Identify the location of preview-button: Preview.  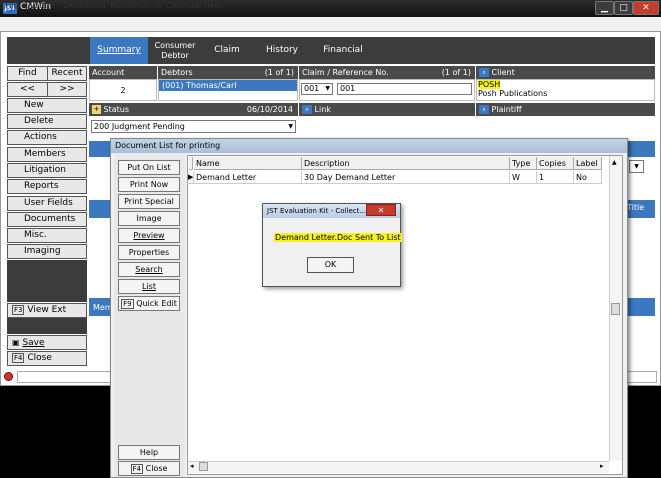
(149, 235).